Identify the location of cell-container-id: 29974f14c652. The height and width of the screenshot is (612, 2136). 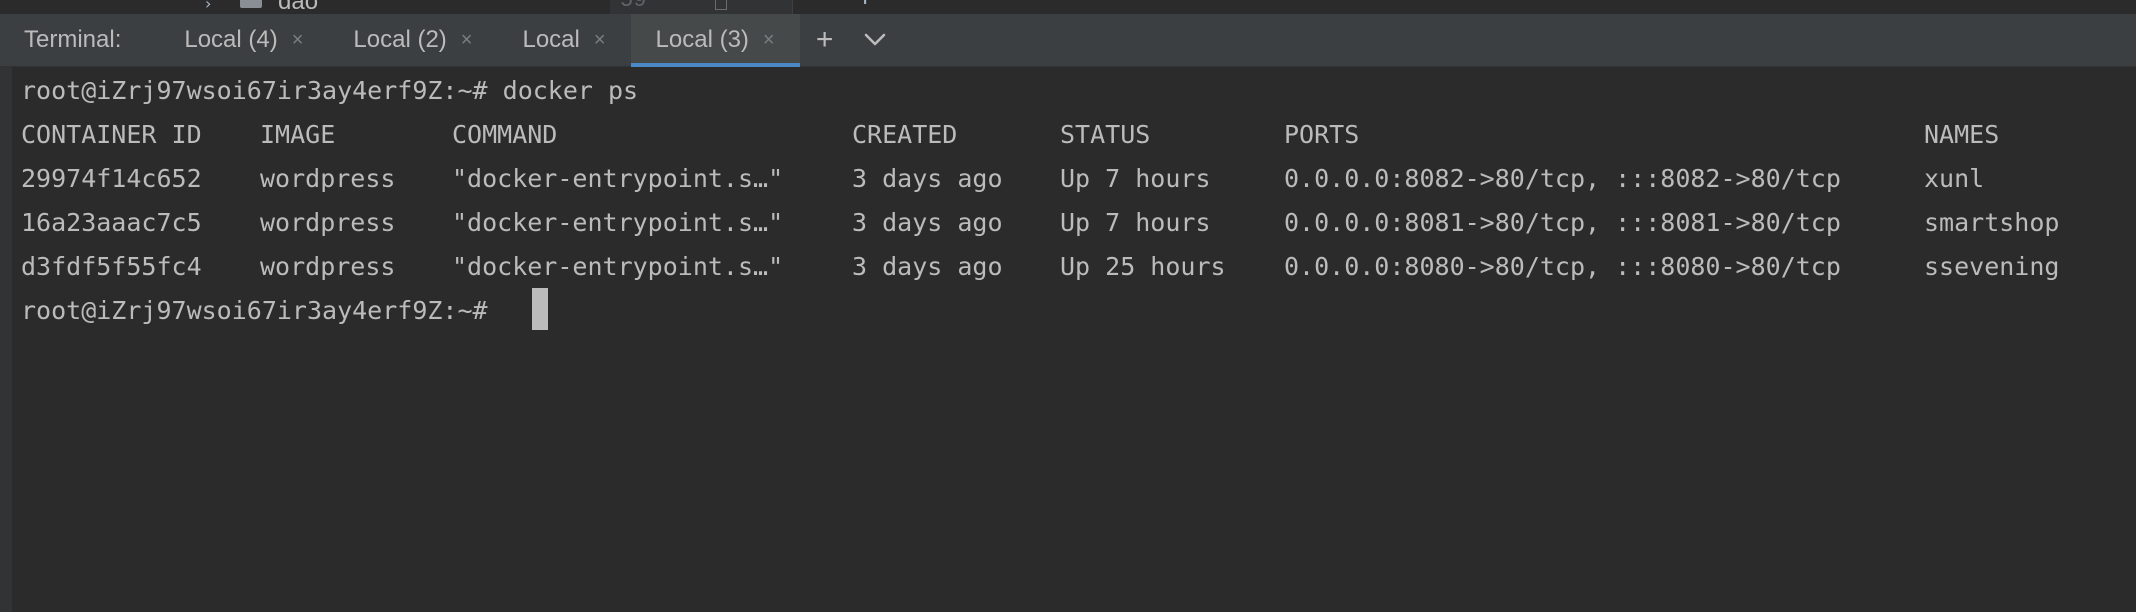
(111, 178).